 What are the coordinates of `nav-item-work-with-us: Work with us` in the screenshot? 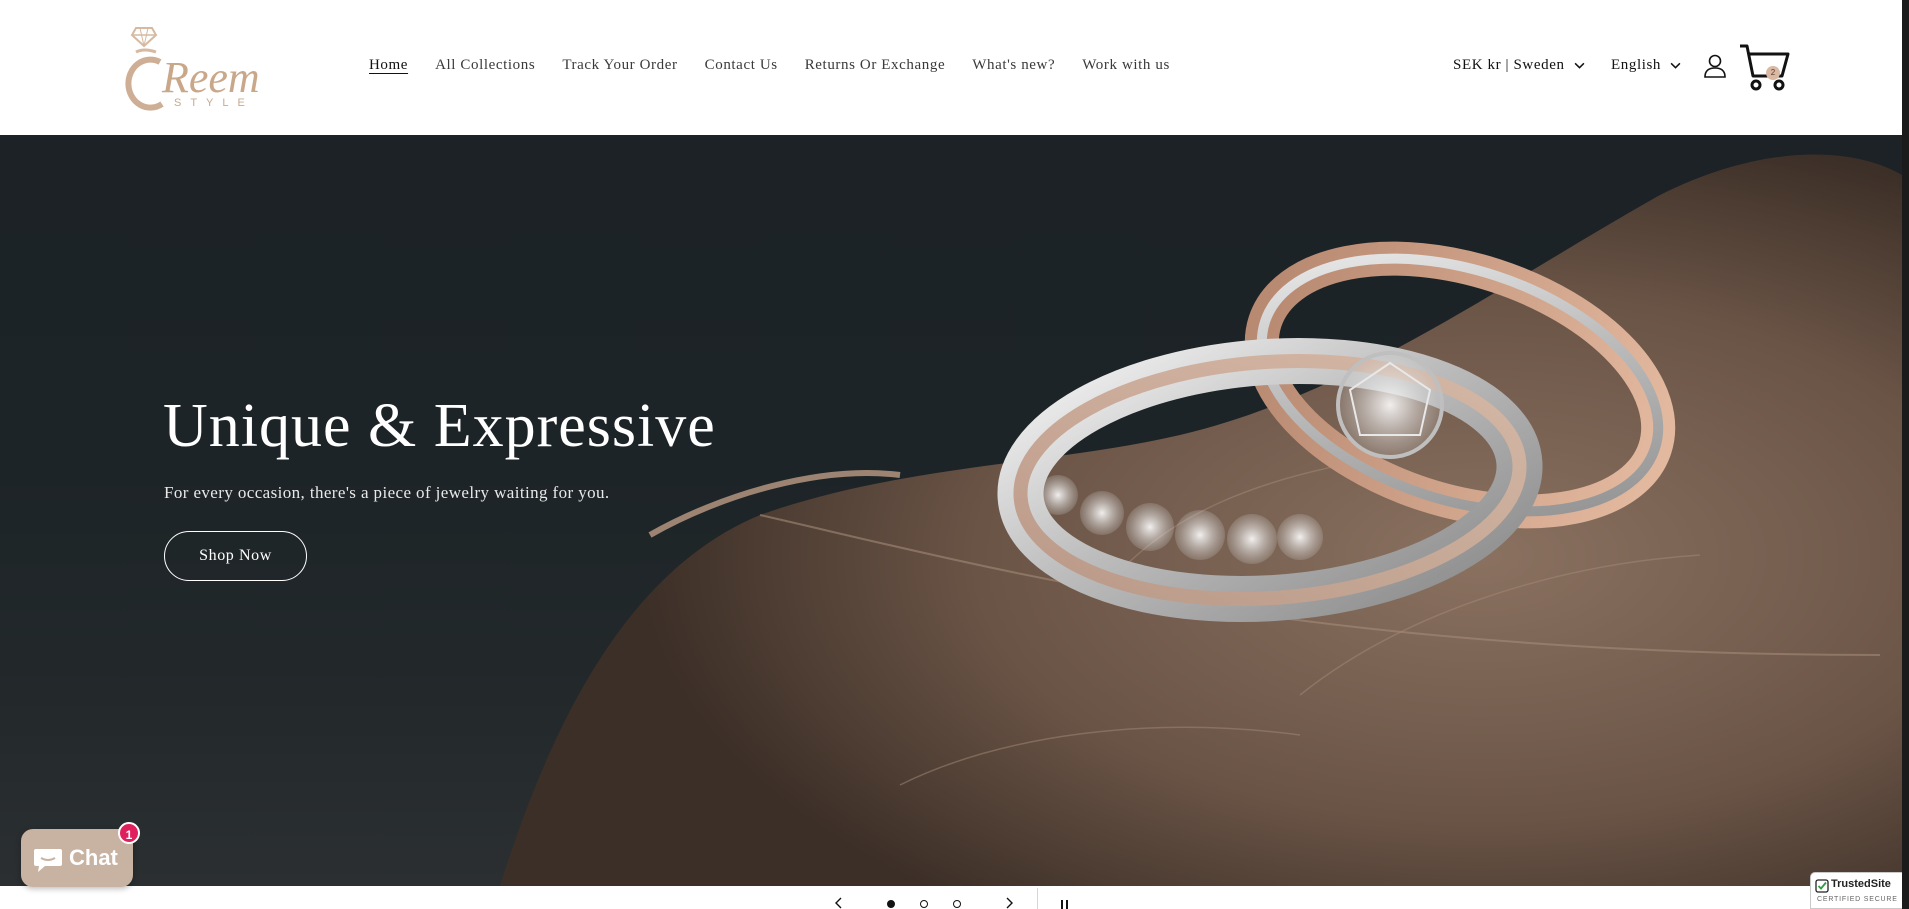 It's located at (1126, 65).